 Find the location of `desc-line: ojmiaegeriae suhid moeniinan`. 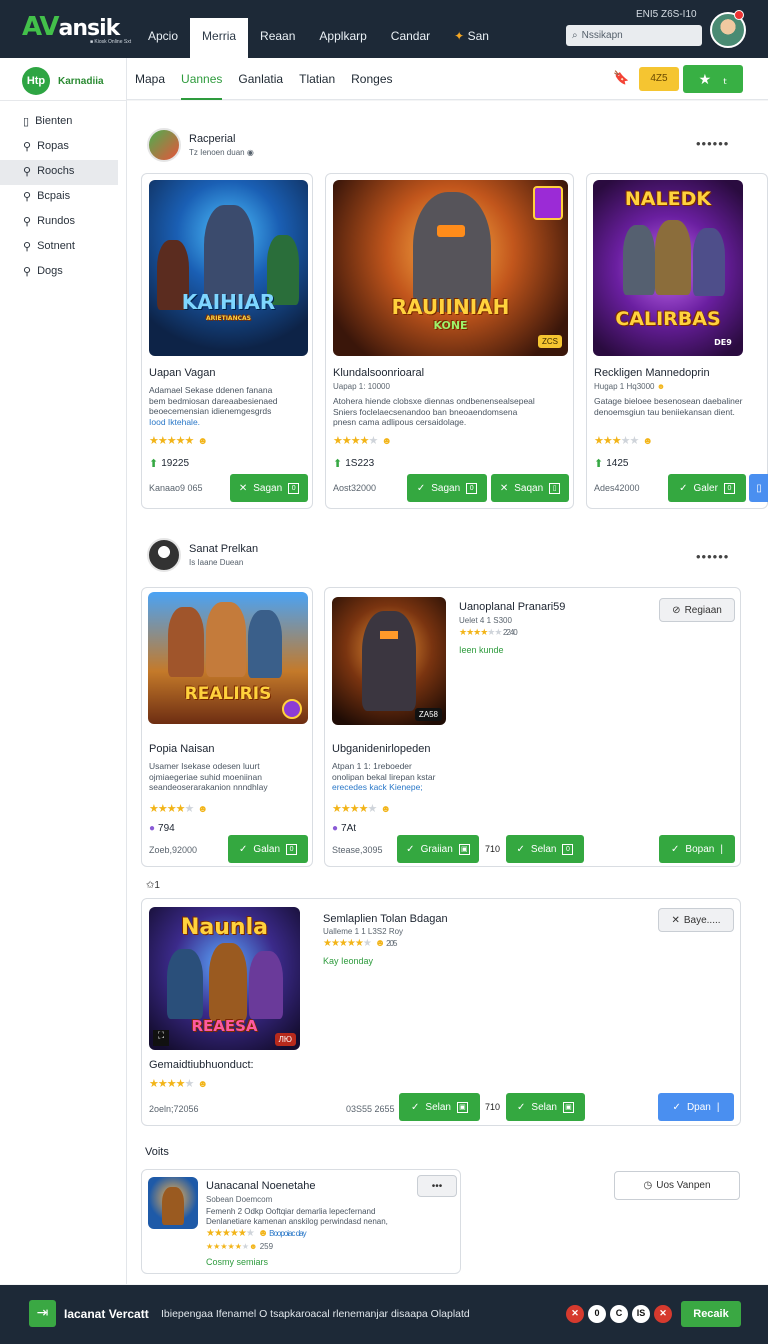

desc-line: ojmiaegeriae suhid moeniinan is located at coordinates (205, 776).